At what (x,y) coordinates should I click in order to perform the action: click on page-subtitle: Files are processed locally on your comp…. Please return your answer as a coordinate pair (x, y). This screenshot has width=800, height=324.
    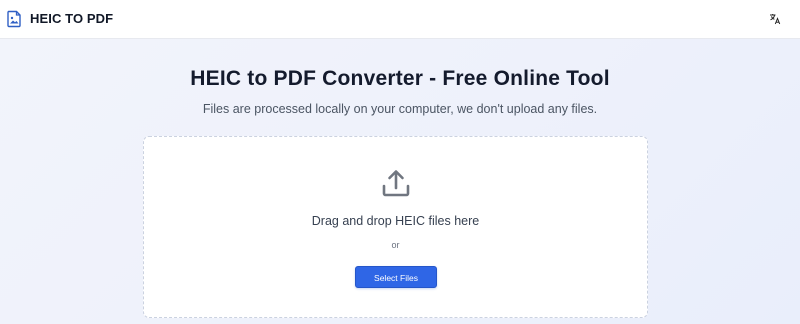
    Looking at the image, I should click on (400, 109).